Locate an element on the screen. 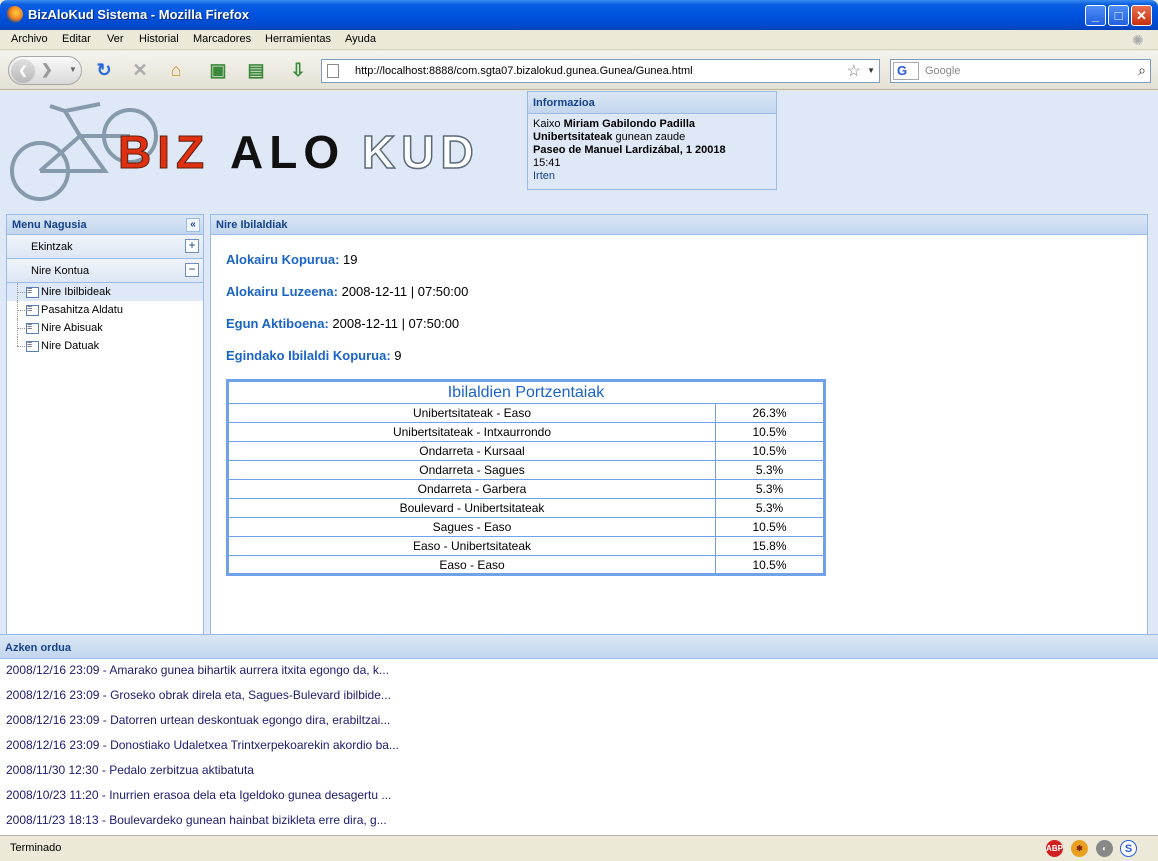  url-dropdown-icon: ▼ is located at coordinates (871, 70).